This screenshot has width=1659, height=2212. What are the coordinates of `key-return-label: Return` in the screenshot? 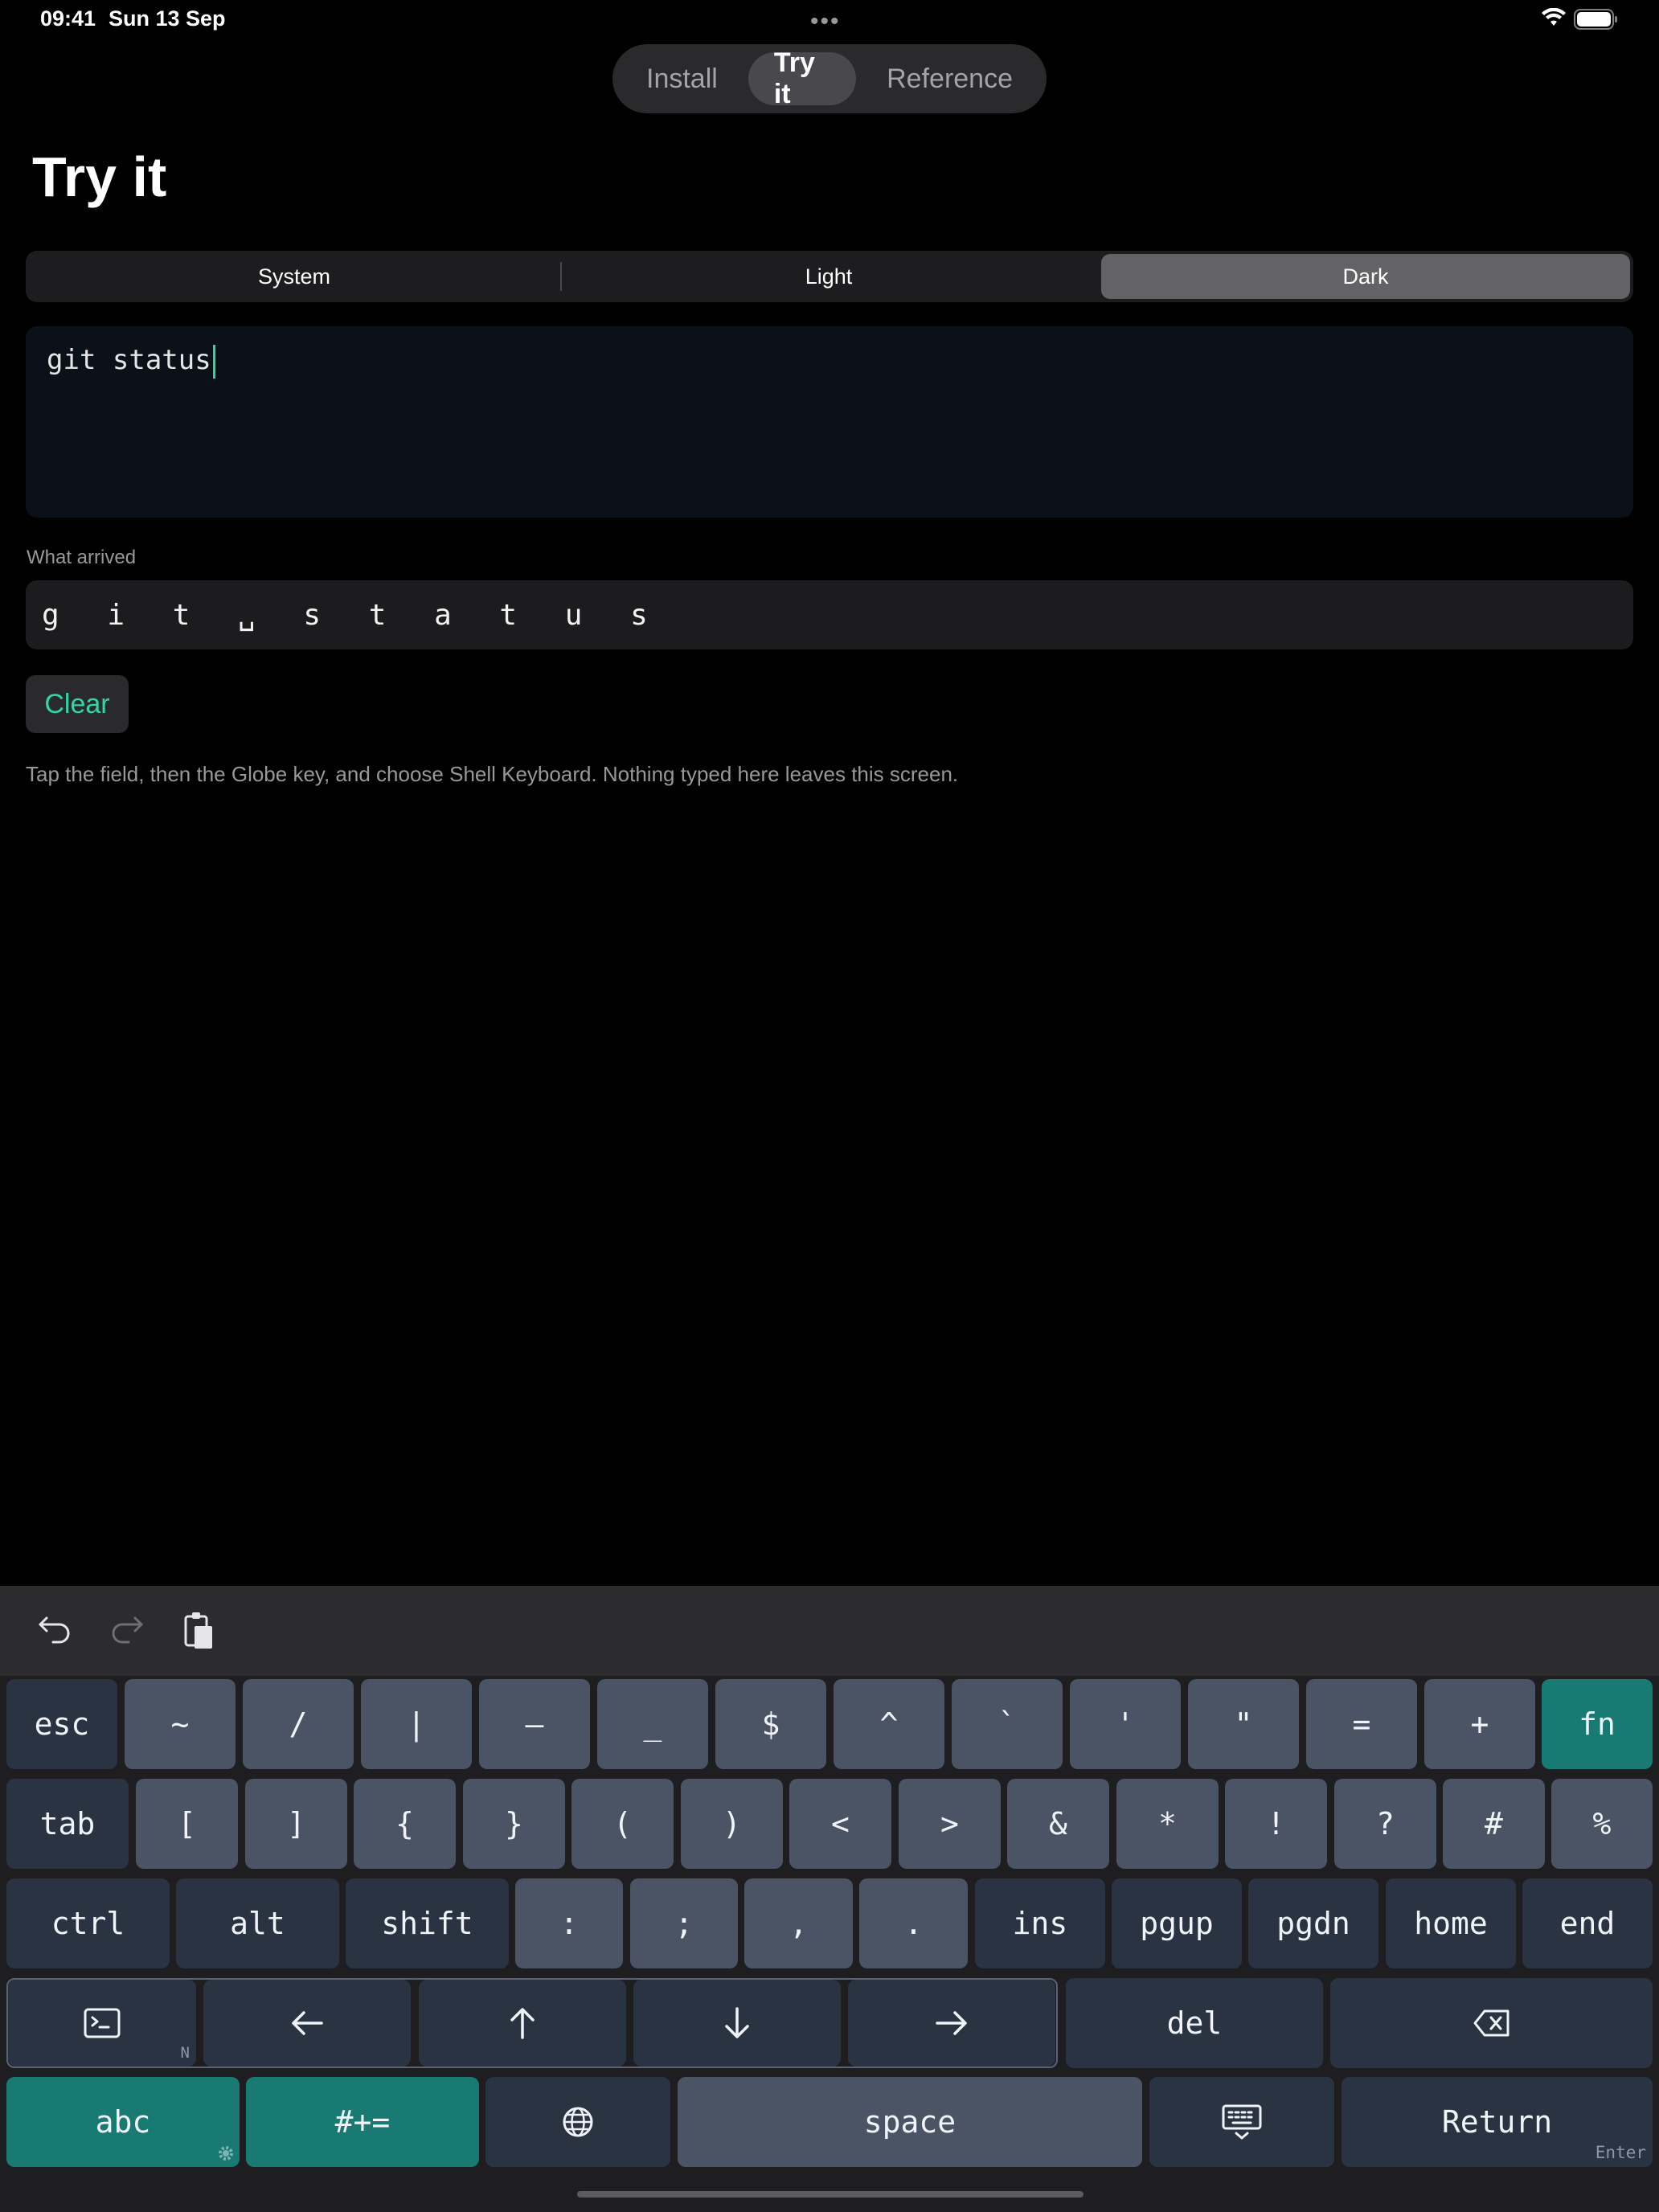 It's located at (1497, 2122).